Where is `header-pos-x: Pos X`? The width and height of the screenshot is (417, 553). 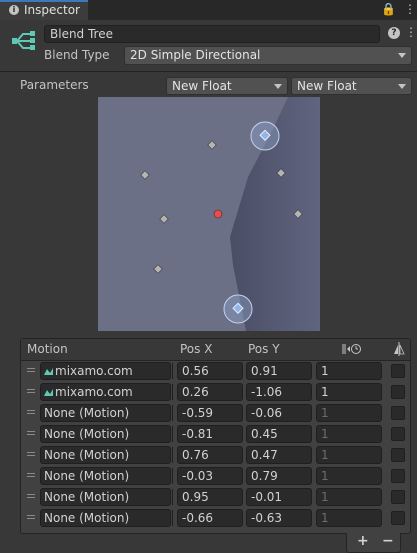
header-pos-x: Pos X is located at coordinates (196, 349).